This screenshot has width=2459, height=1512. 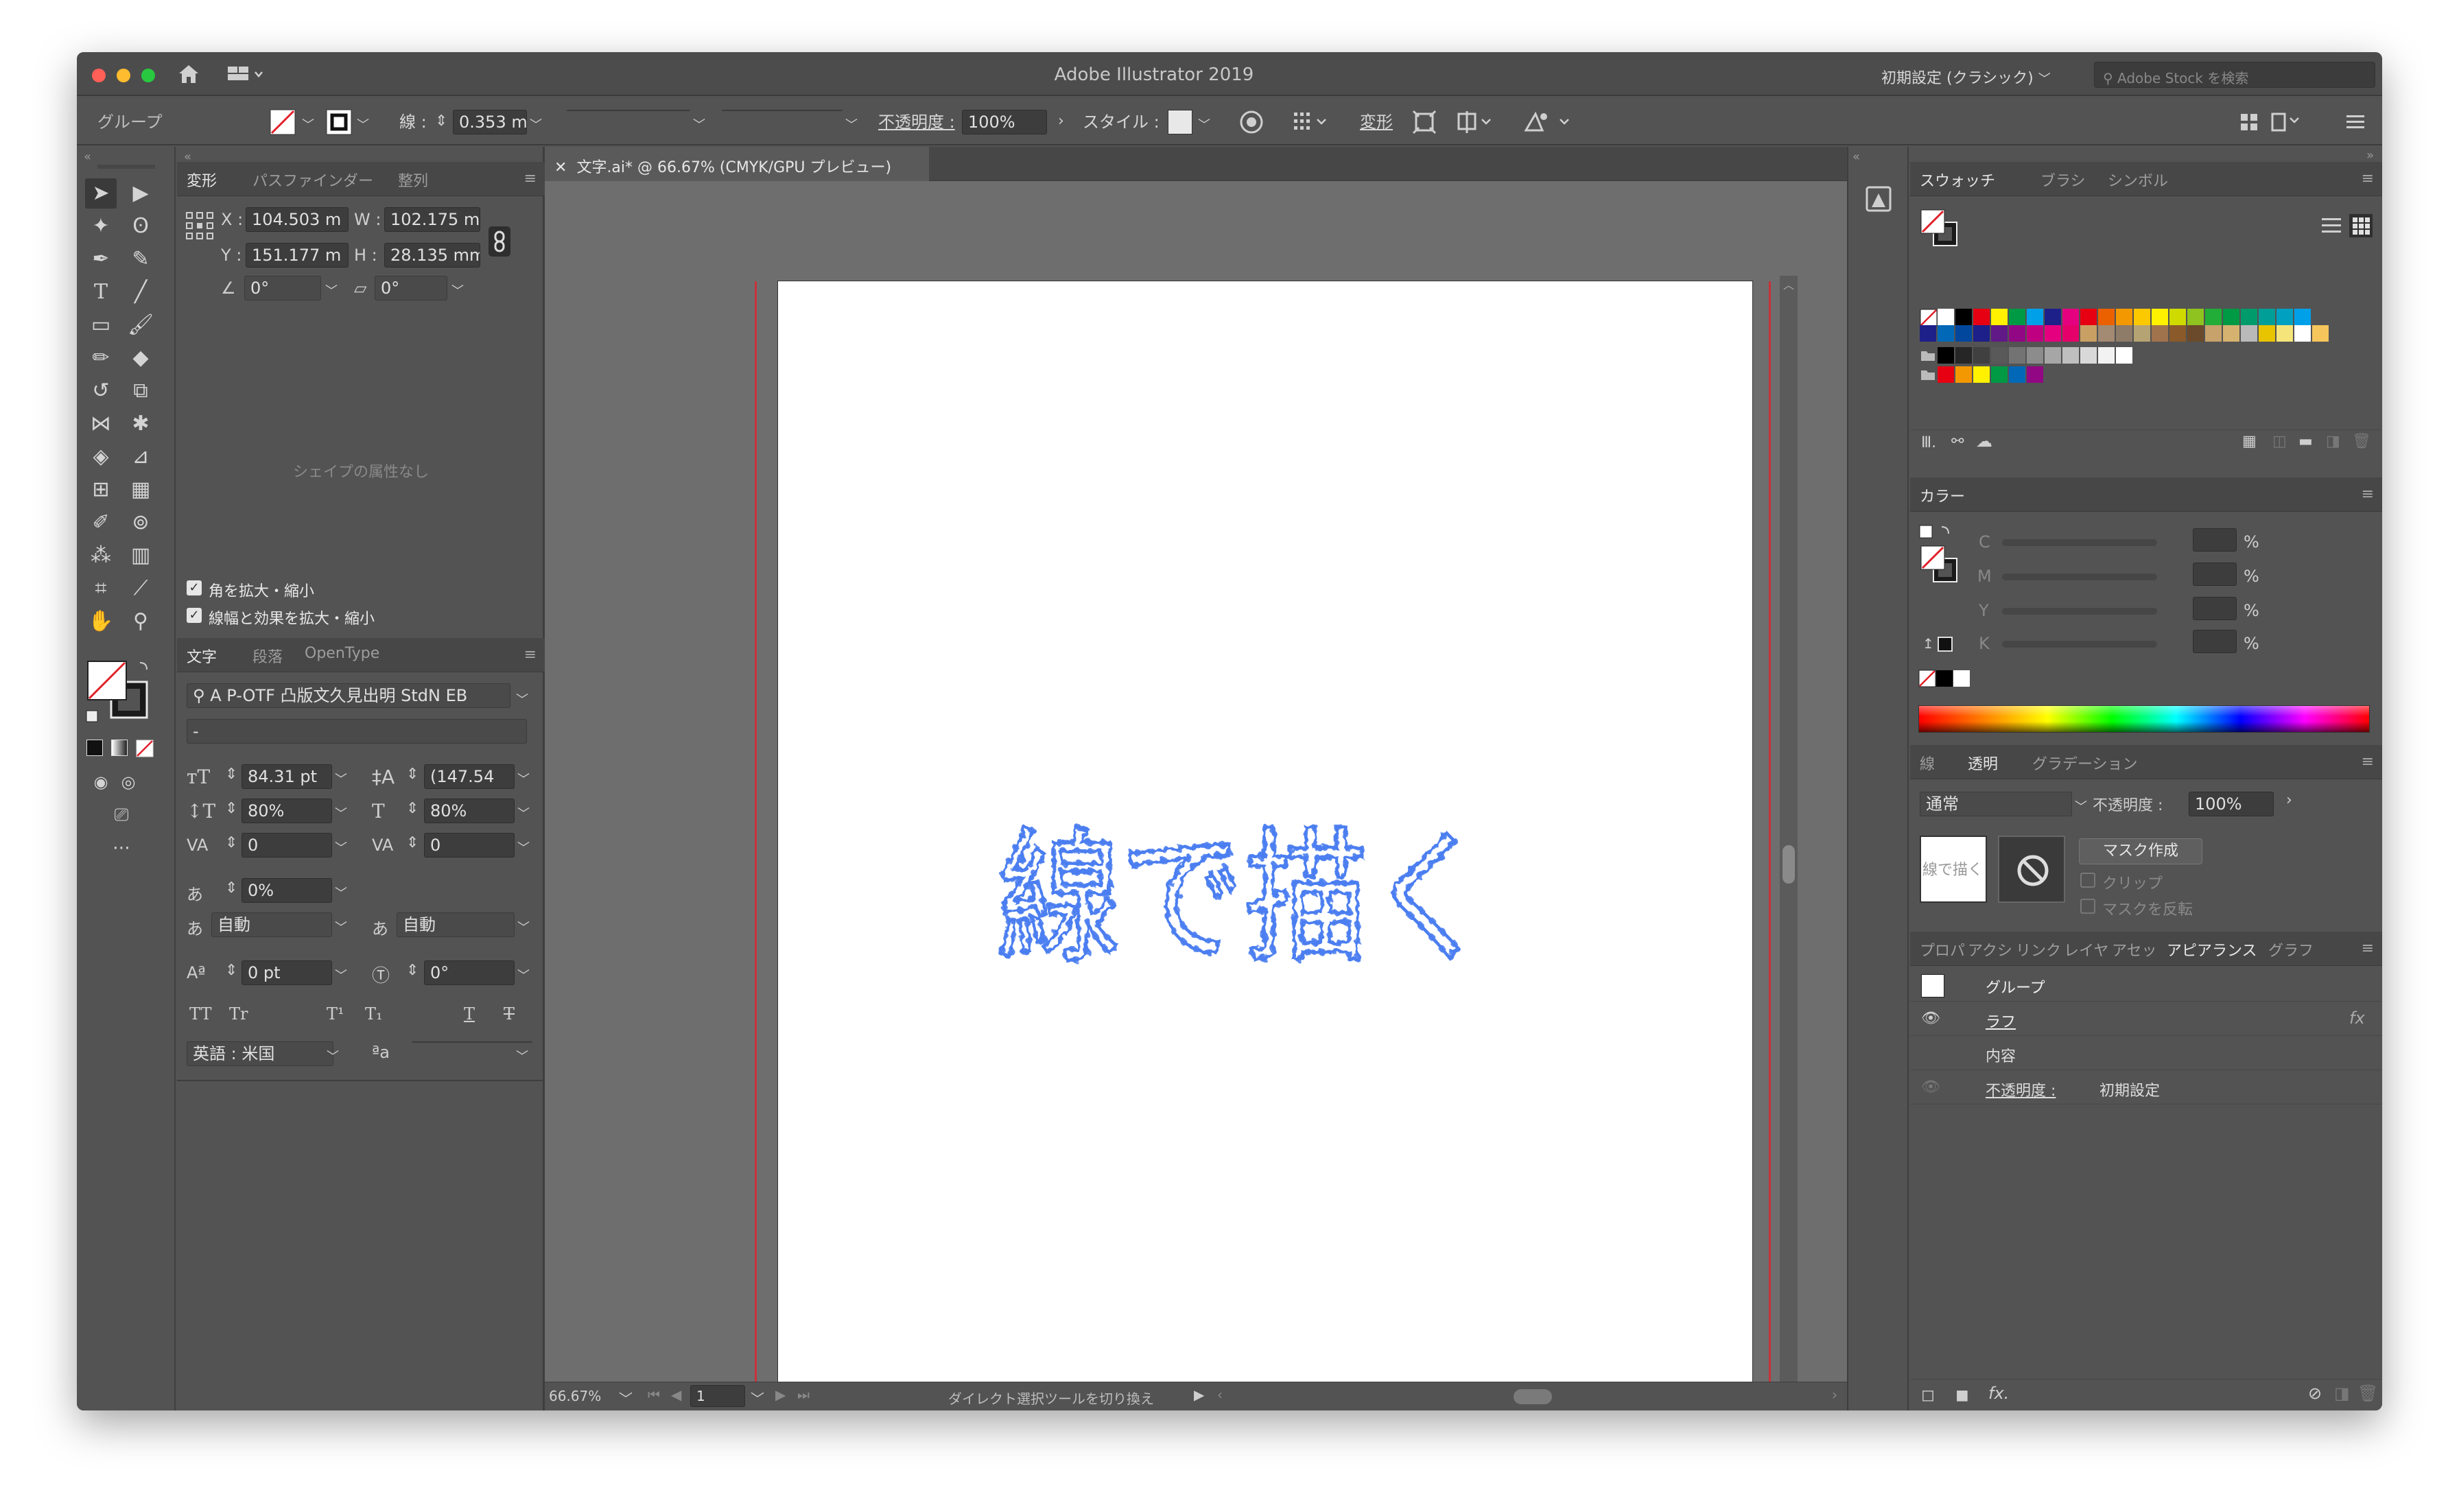 What do you see at coordinates (1962, 1394) in the screenshot?
I see `add-fill-icon: ◼` at bounding box center [1962, 1394].